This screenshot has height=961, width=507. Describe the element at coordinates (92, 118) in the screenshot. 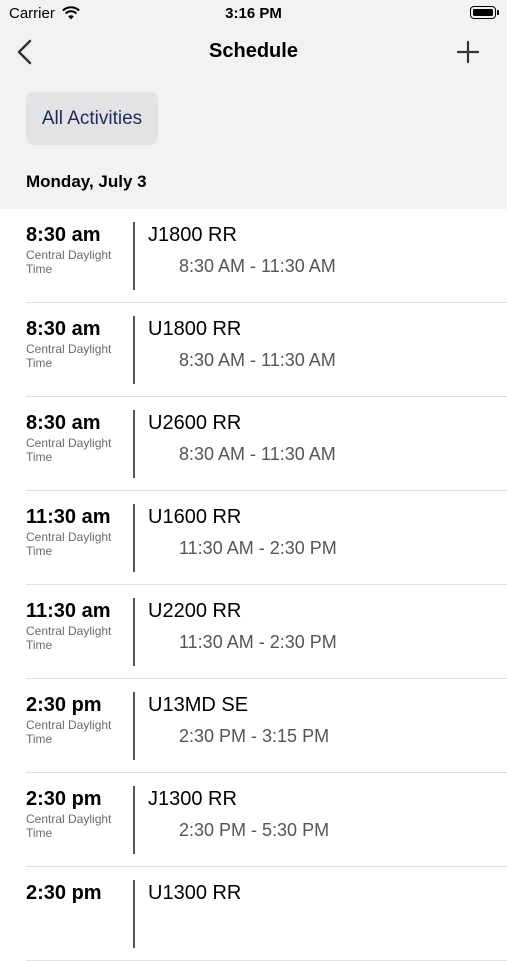

I see `filter-chip-all-activities: All Activities` at that location.